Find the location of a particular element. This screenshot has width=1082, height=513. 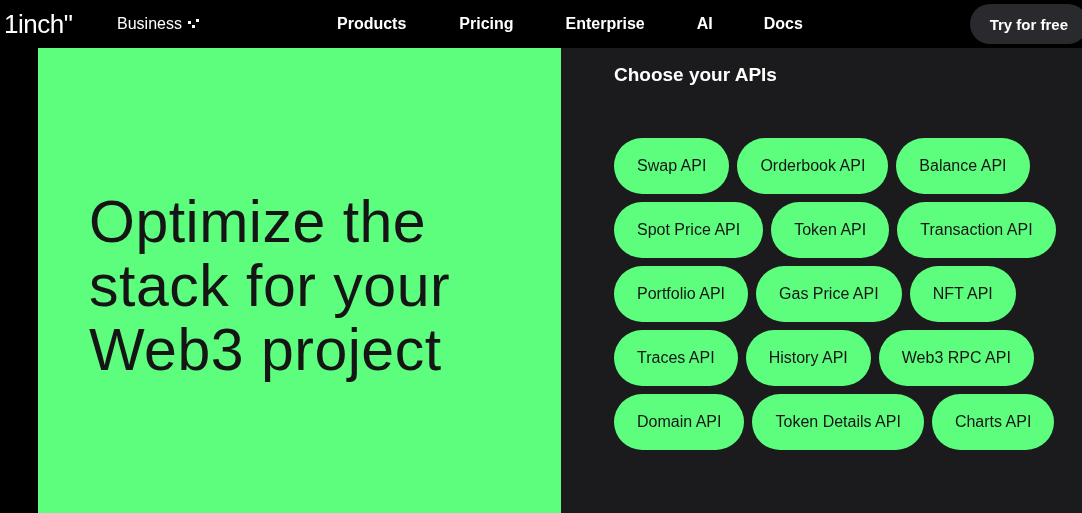

section-title: Choose your APIs is located at coordinates (696, 75).